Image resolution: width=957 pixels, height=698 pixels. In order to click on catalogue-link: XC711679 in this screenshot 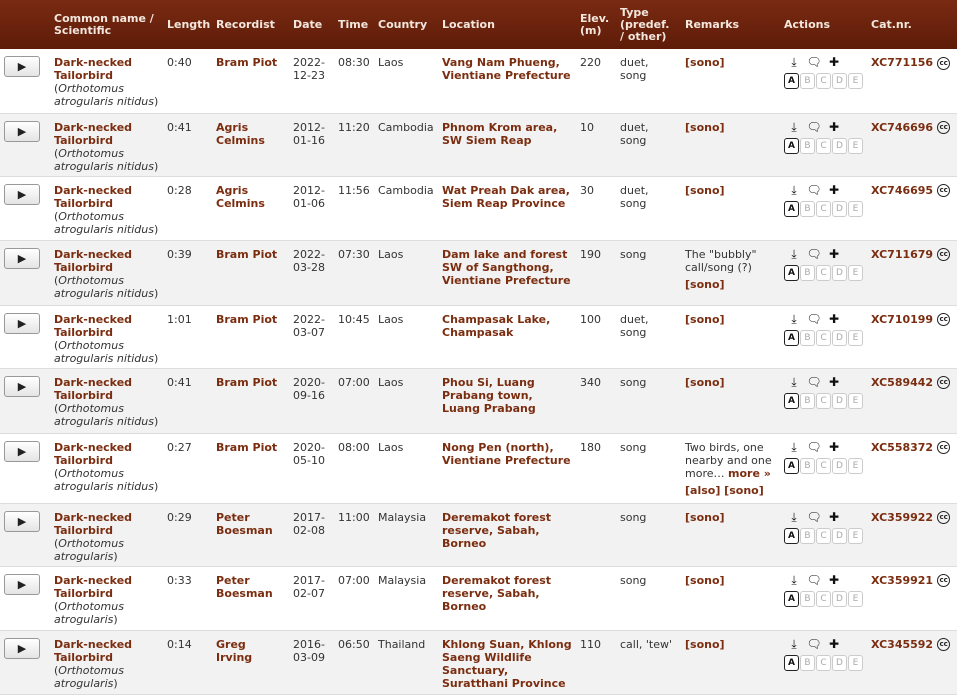, I will do `click(902, 254)`.